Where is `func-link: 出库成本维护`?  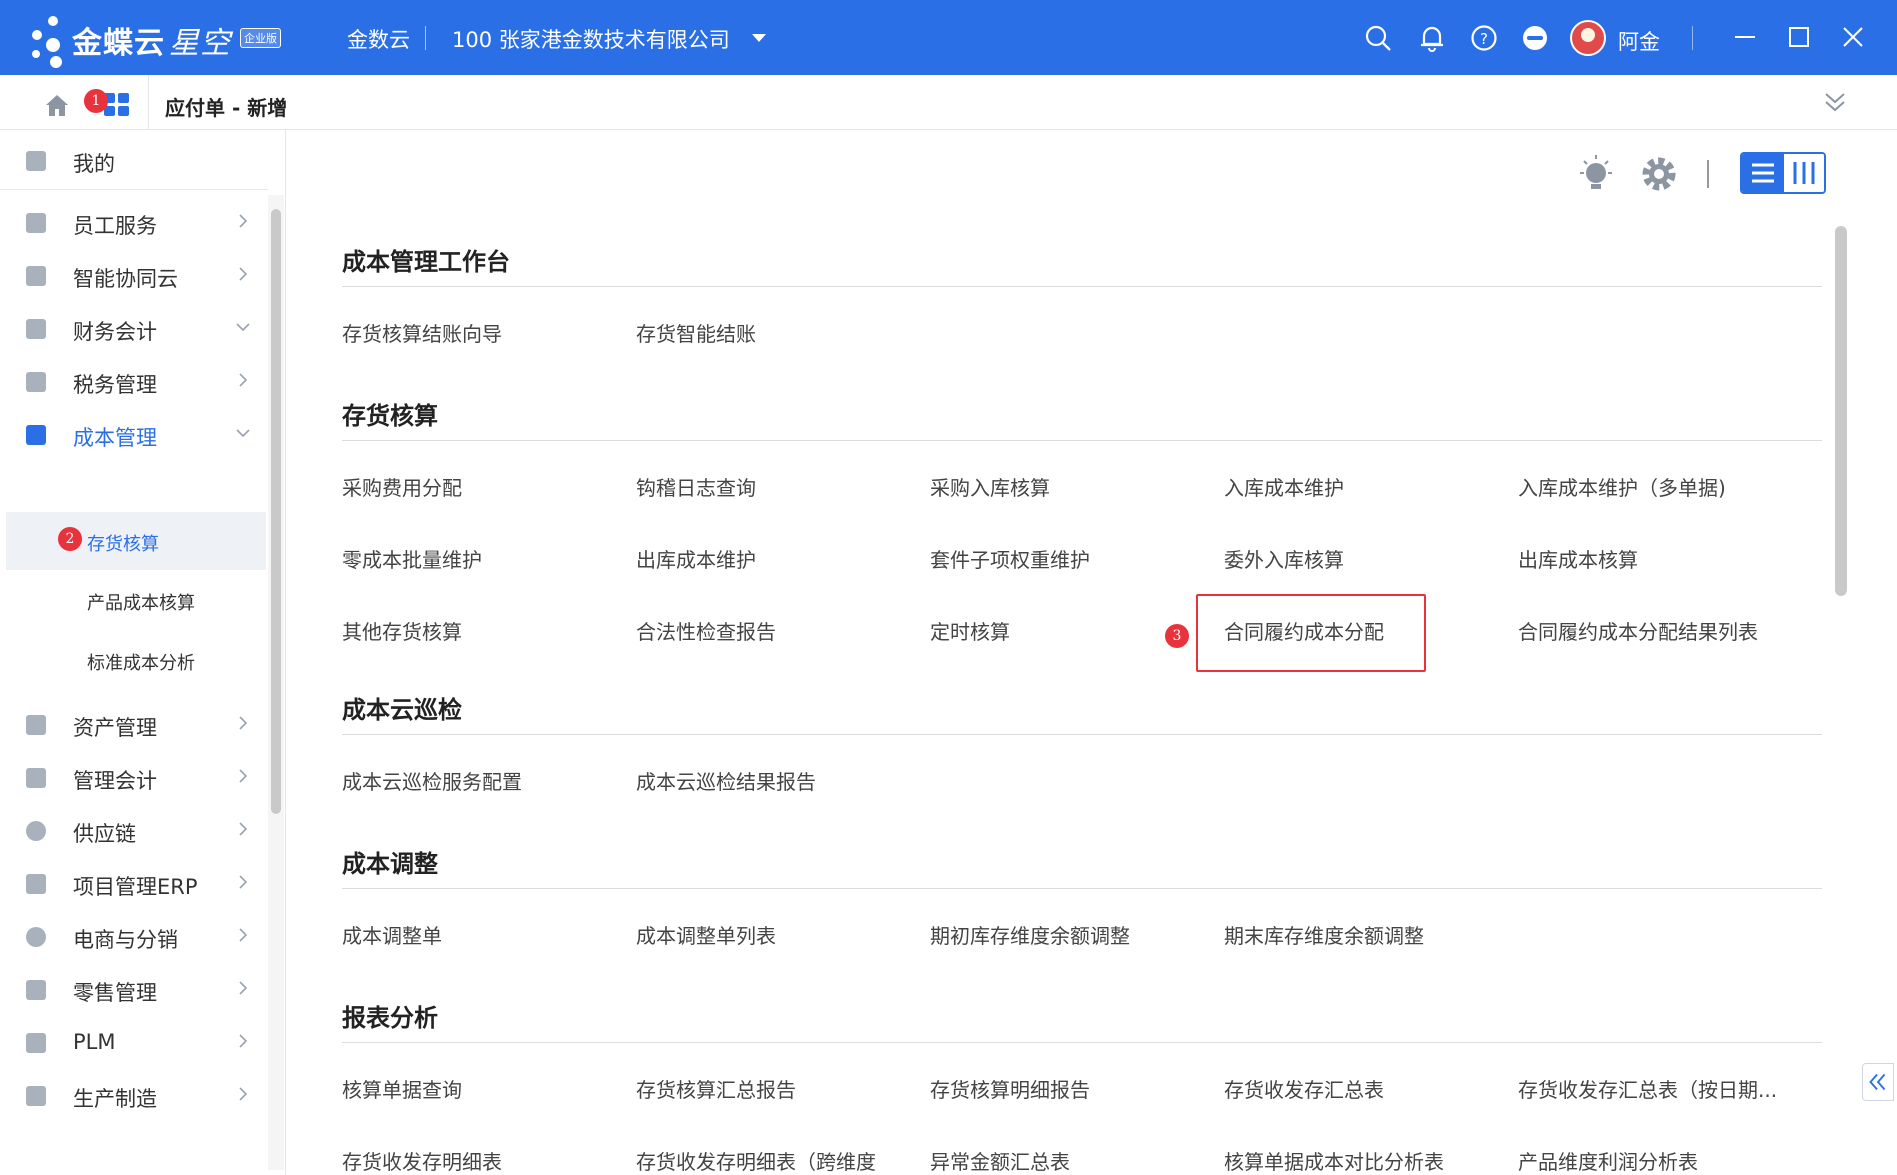
func-link: 出库成本维护 is located at coordinates (696, 558).